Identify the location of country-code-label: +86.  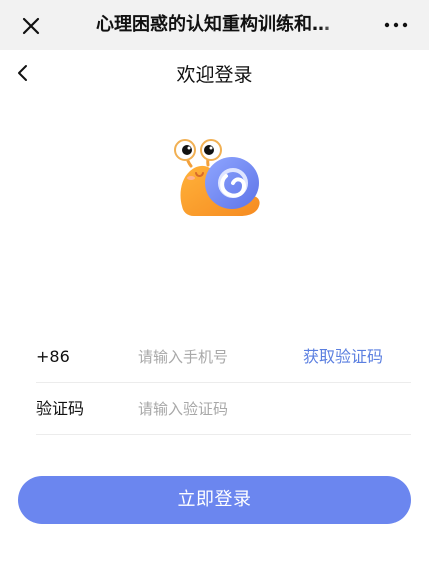
(53, 356).